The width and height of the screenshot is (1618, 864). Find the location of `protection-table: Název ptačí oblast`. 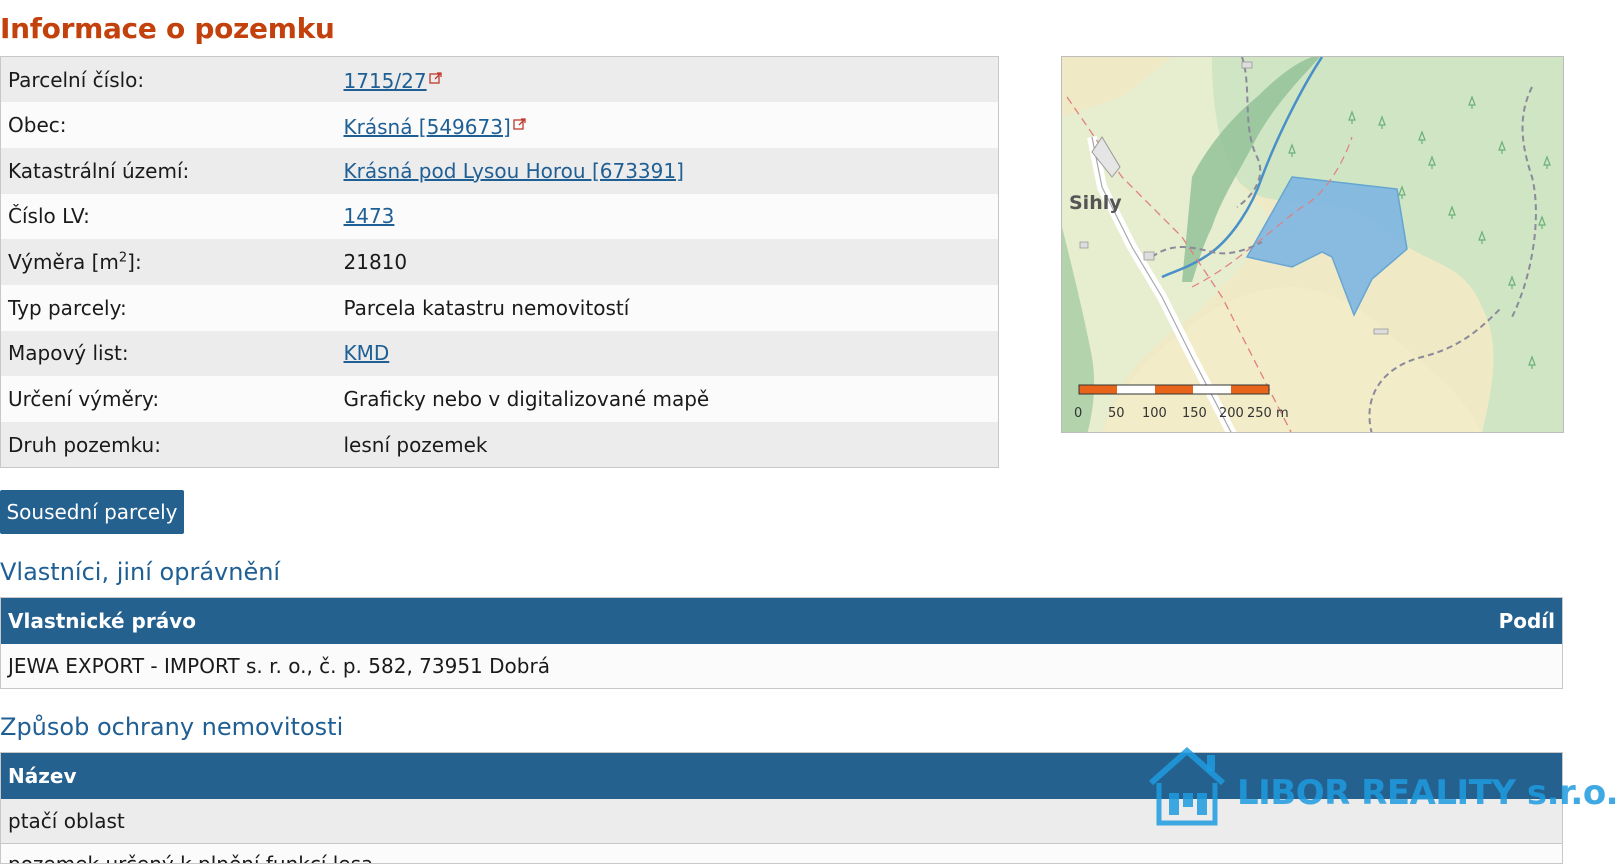

protection-table: Název ptačí oblast is located at coordinates (781, 798).